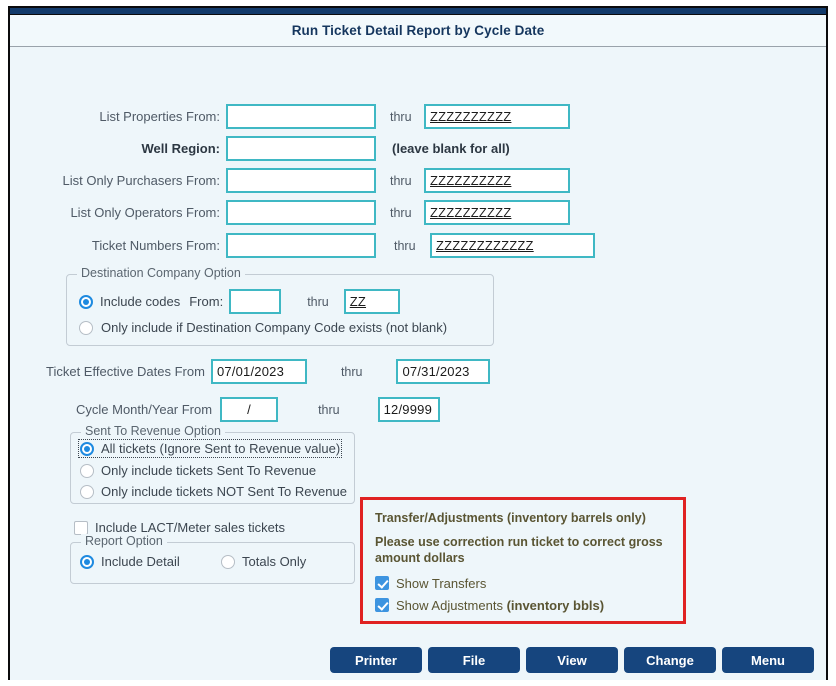 This screenshot has width=836, height=686. What do you see at coordinates (274, 561) in the screenshot?
I see `report-option-totals-only-label: Totals Only` at bounding box center [274, 561].